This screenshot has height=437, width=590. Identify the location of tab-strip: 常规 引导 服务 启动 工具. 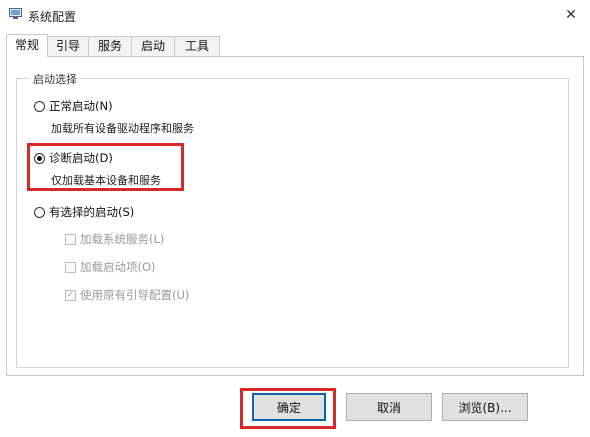
(295, 45).